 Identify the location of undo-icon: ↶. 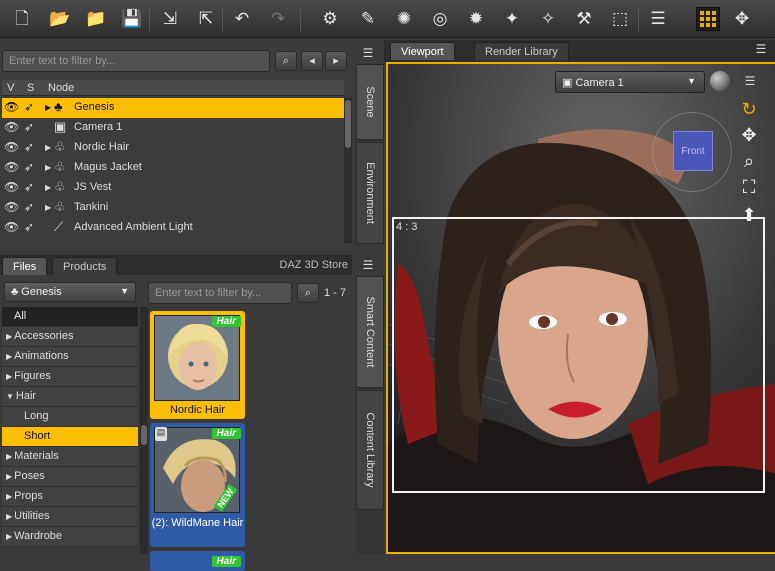
(242, 19).